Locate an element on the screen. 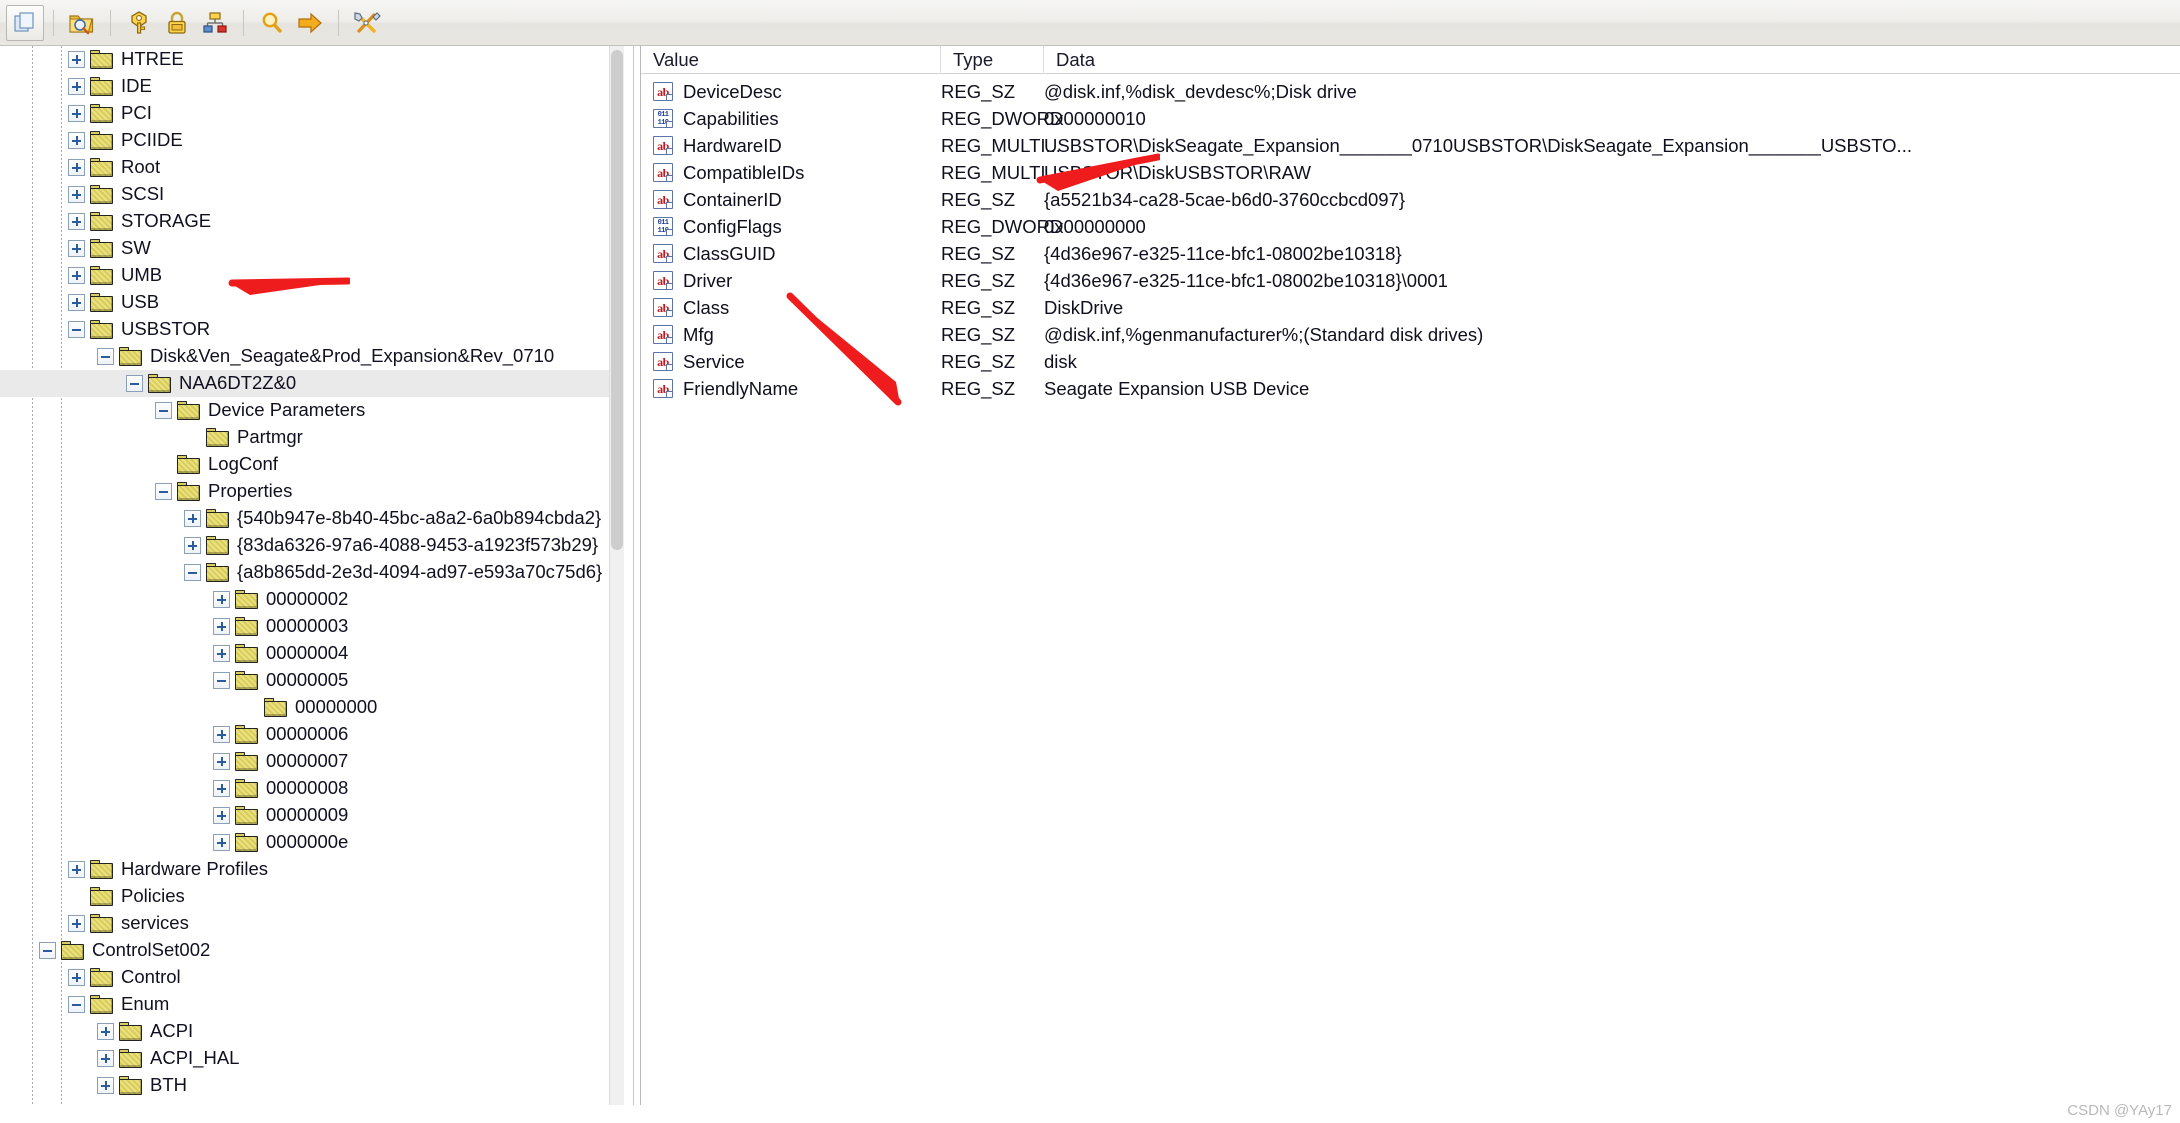 The height and width of the screenshot is (1123, 2180). tree-item-enum: Enum is located at coordinates (312, 1004).